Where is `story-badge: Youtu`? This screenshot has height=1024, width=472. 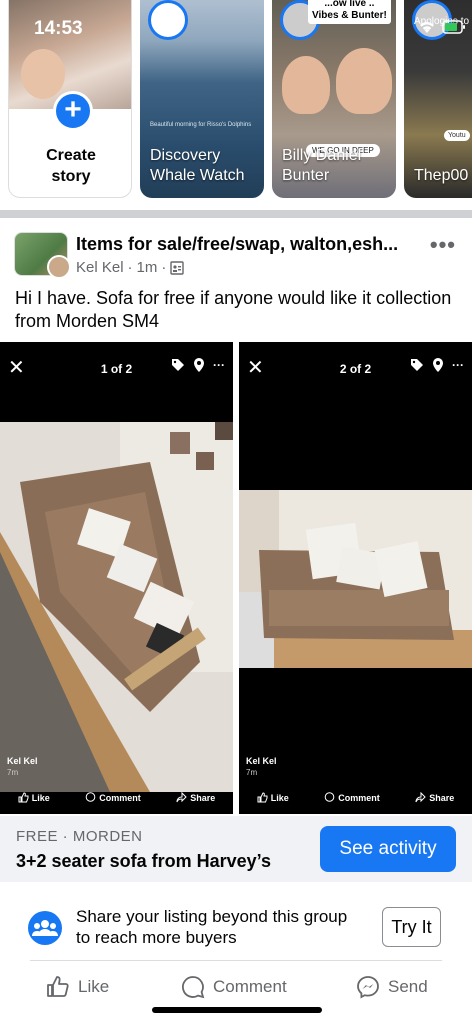 story-badge: Youtu is located at coordinates (457, 135).